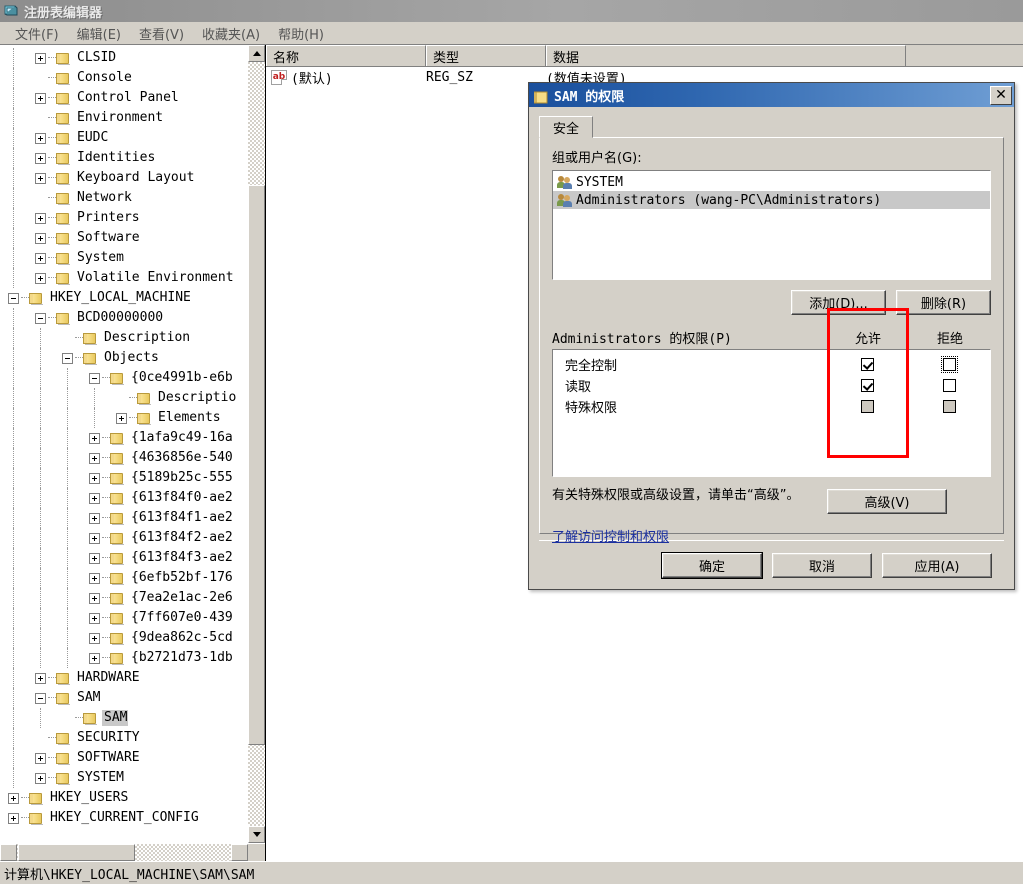 Image resolution: width=1023 pixels, height=884 pixels. I want to click on tree-item: SOFTWARE, so click(132, 758).